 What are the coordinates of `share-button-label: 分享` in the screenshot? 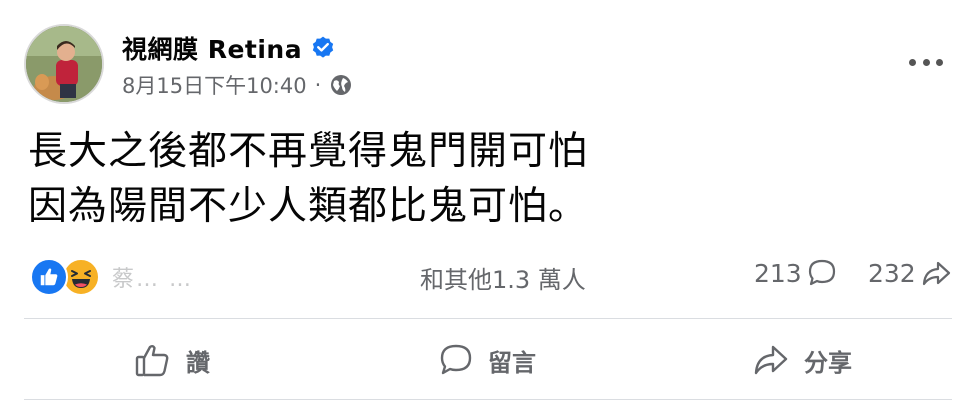 It's located at (828, 362).